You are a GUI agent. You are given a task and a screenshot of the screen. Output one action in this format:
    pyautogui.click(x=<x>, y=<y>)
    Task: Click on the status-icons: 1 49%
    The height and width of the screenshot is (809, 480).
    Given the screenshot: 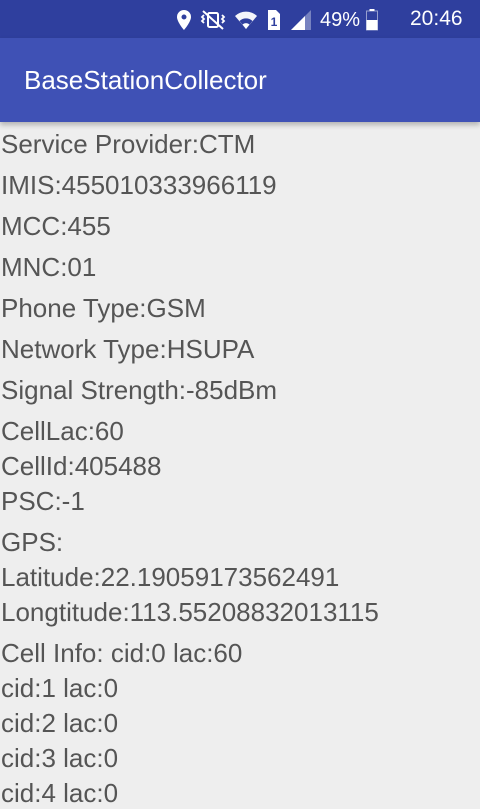 What is the action you would take?
    pyautogui.click(x=281, y=20)
    